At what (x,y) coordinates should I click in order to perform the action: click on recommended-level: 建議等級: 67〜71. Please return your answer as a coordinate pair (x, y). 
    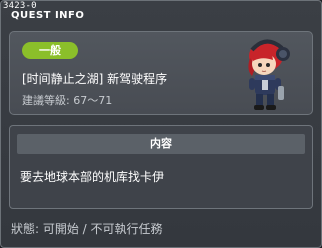
    Looking at the image, I should click on (67, 100).